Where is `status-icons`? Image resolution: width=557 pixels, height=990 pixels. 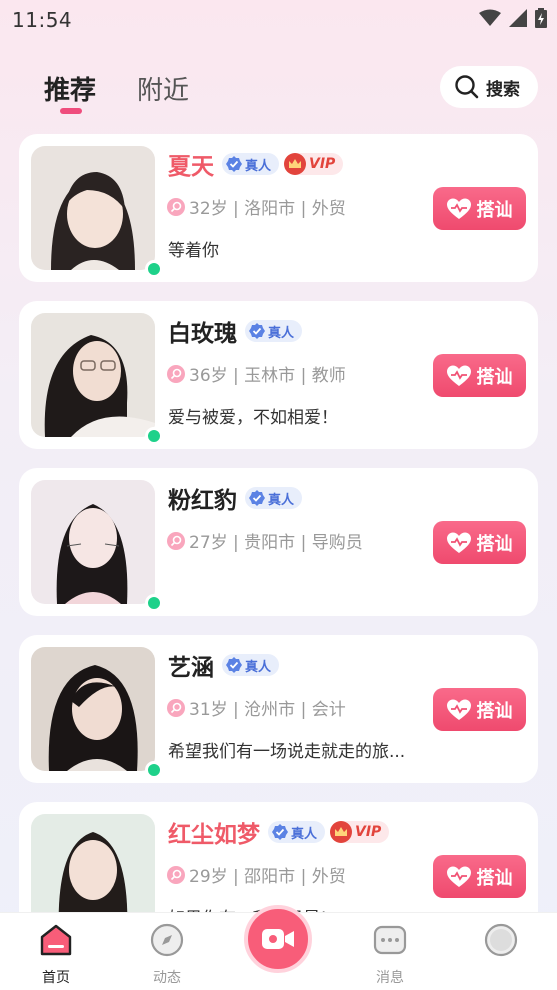 status-icons is located at coordinates (513, 18).